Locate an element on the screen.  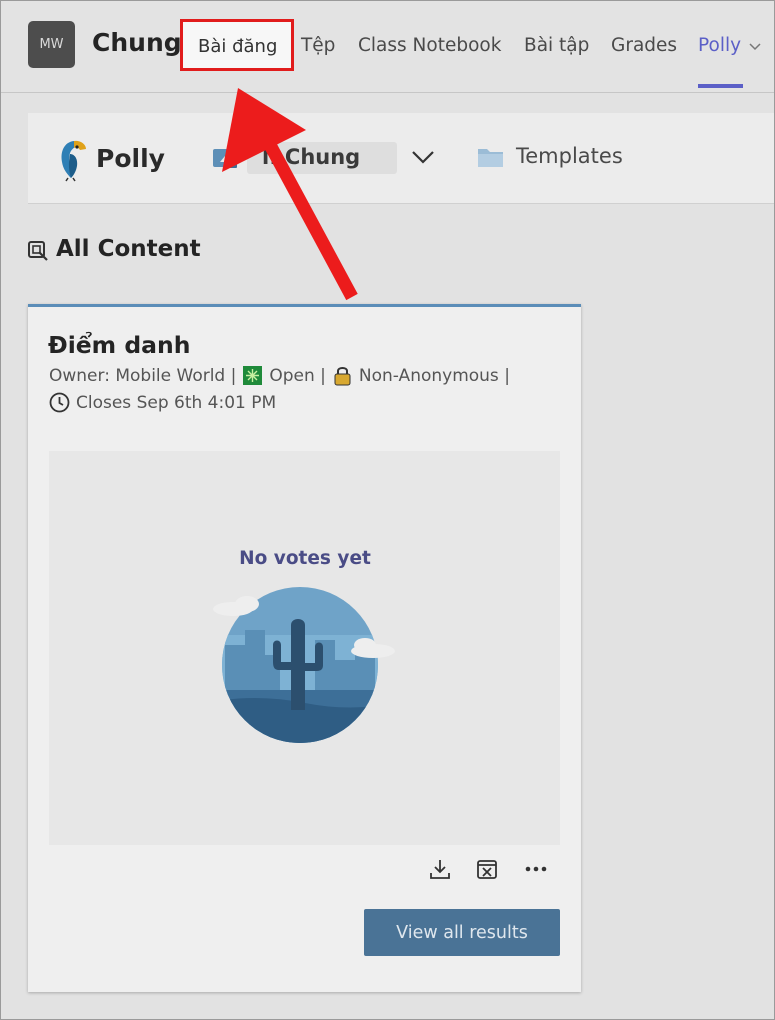
channel-label: l: Chung is located at coordinates (311, 157).